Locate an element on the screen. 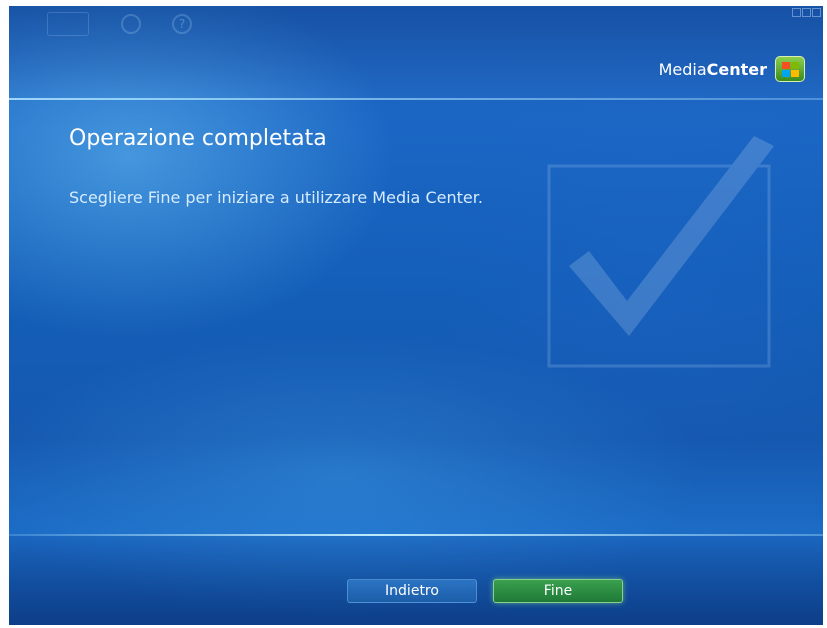  finish-button: Fine is located at coordinates (558, 591).